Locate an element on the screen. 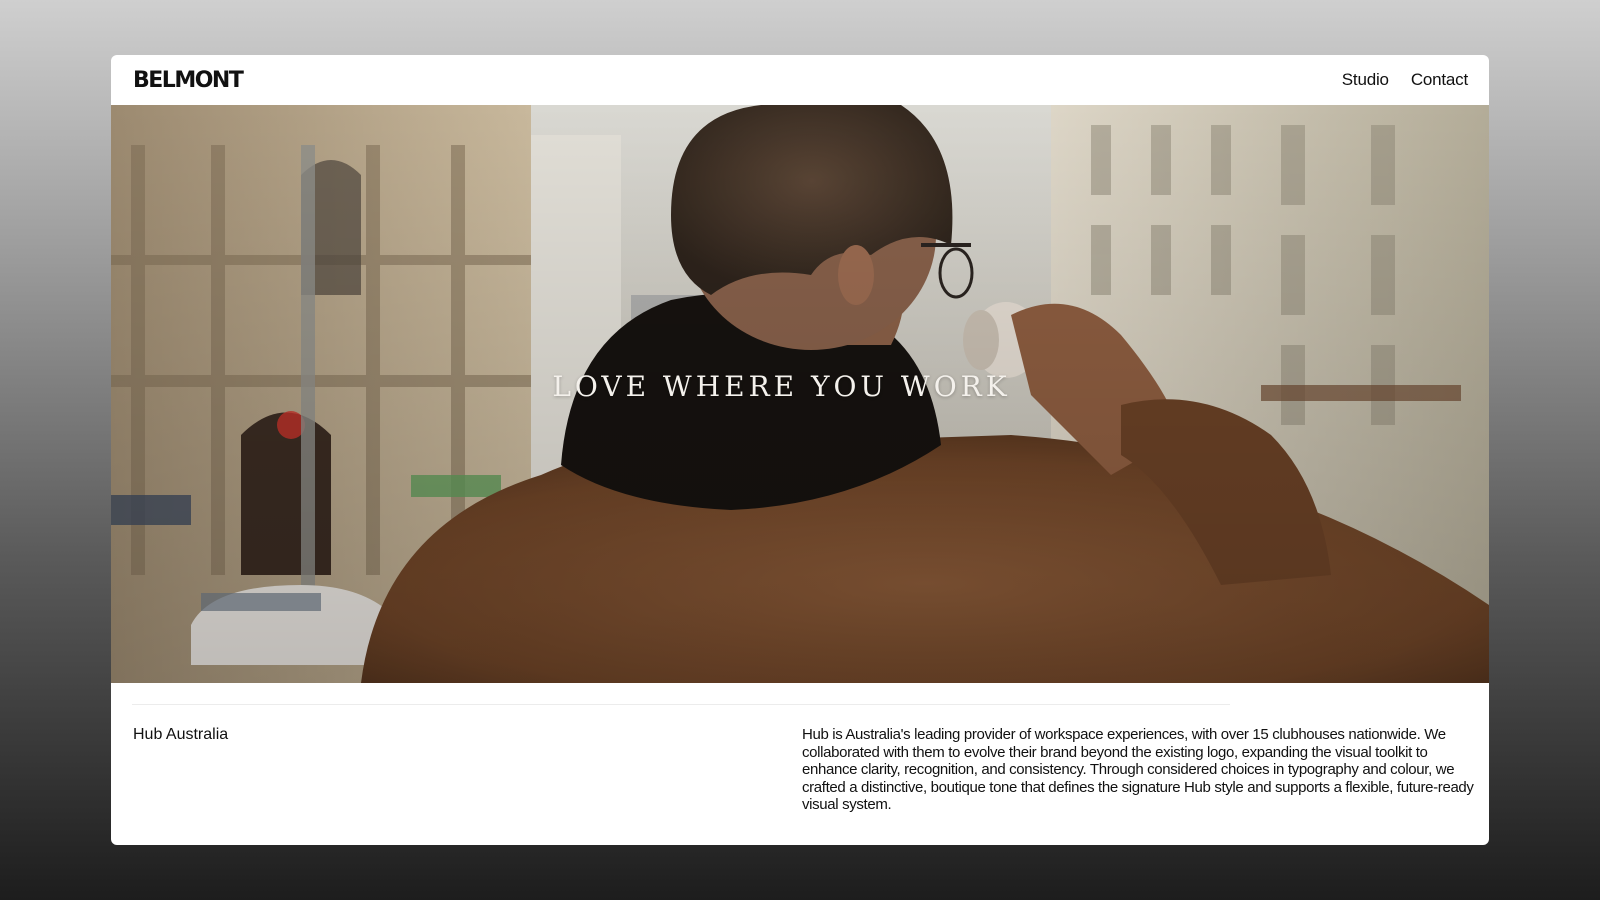 The image size is (1600, 900). main-nav: Studio Contact is located at coordinates (1405, 80).